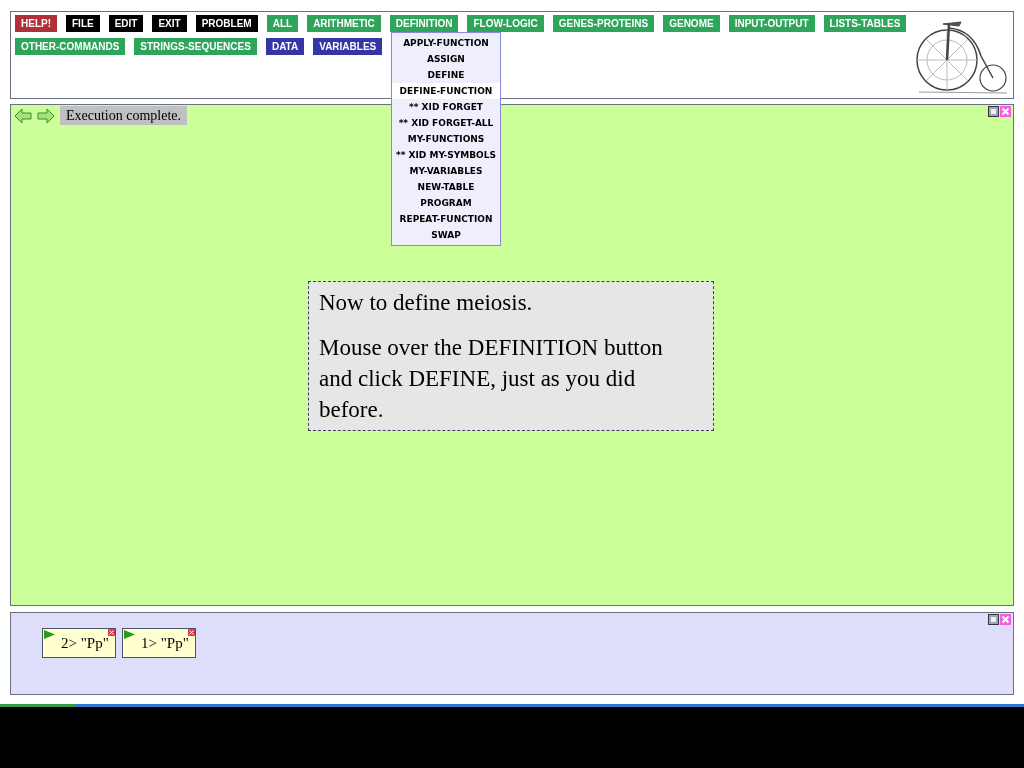 The image size is (1024, 768). What do you see at coordinates (446, 171) in the screenshot?
I see `menu-item: MY-VARIABLES` at bounding box center [446, 171].